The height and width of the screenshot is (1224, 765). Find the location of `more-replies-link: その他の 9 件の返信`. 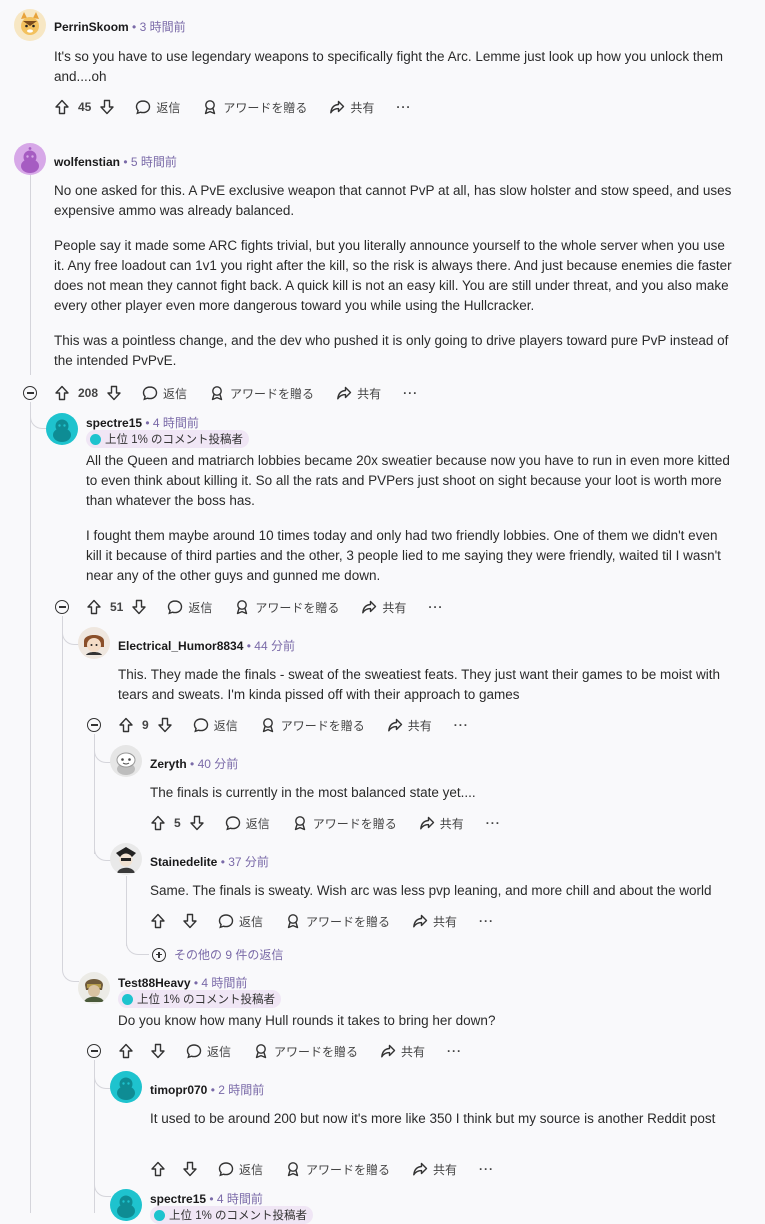

more-replies-link: その他の 9 件の返信 is located at coordinates (217, 954).